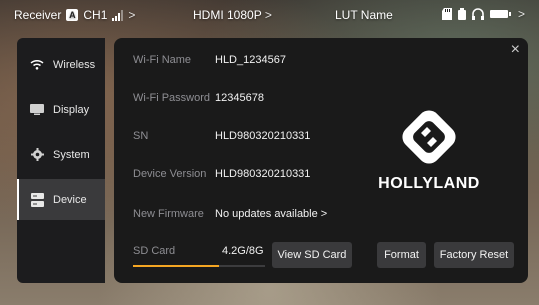  What do you see at coordinates (38, 15) in the screenshot?
I see `mode-label: Receiver` at bounding box center [38, 15].